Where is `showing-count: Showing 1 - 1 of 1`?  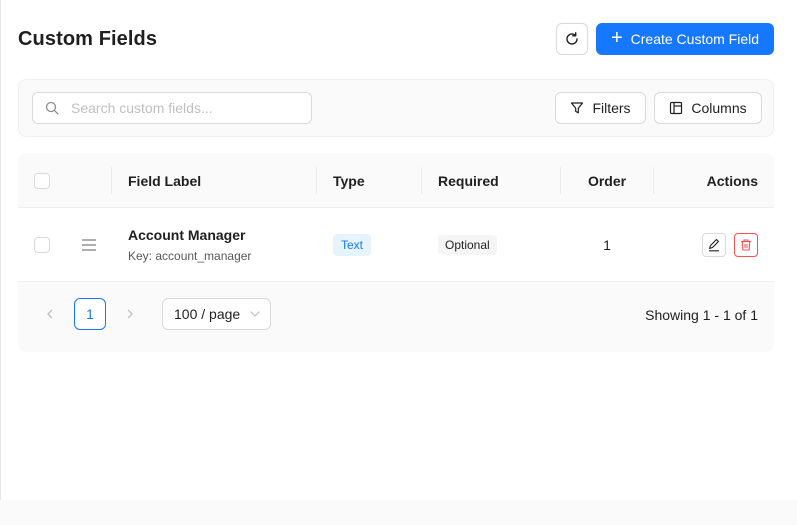
showing-count: Showing 1 - 1 of 1 is located at coordinates (701, 315).